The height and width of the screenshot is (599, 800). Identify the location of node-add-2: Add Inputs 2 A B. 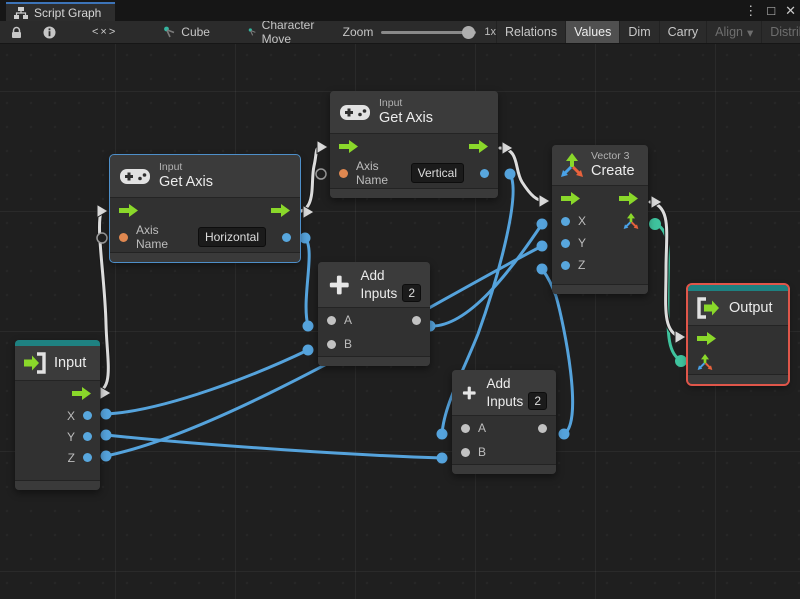
(504, 422).